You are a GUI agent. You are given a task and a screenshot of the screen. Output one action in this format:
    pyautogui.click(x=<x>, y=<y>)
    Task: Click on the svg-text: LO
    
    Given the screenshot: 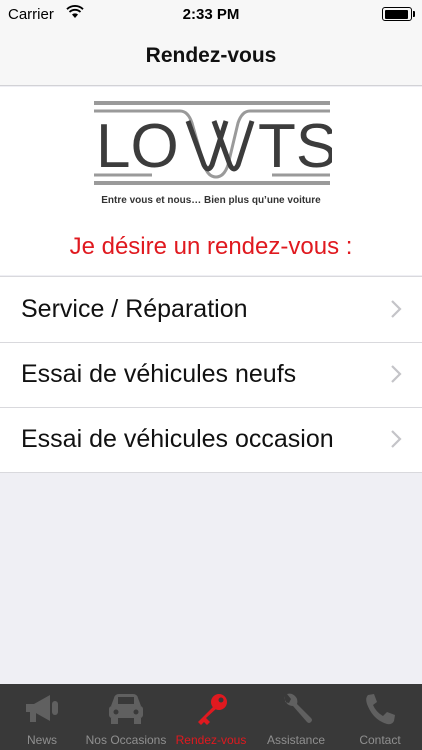 What is the action you would take?
    pyautogui.click(x=137, y=146)
    